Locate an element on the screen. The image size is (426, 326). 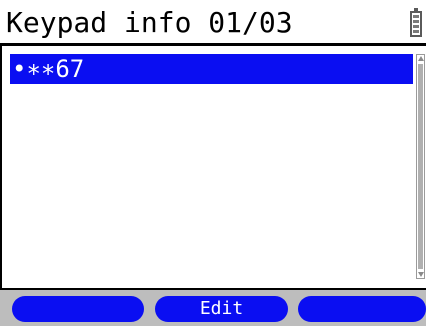
scrollbar-thumb is located at coordinates (420, 166).